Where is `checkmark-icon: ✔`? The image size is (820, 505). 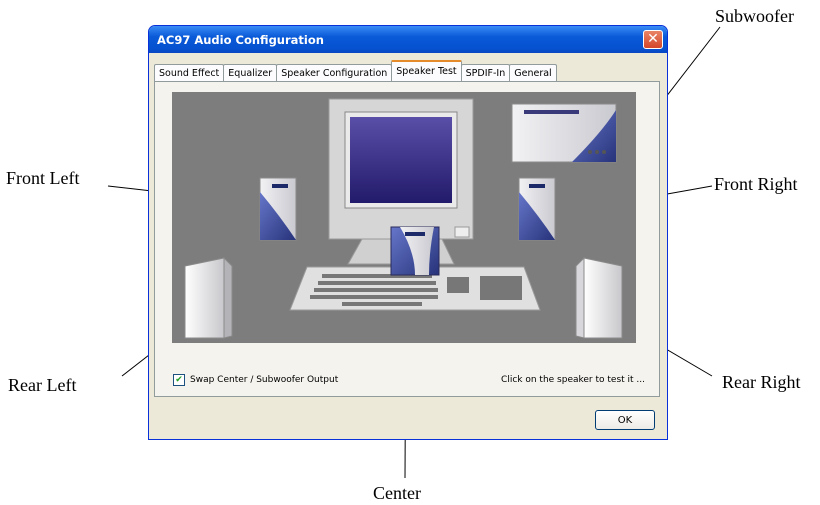 checkmark-icon: ✔ is located at coordinates (179, 380).